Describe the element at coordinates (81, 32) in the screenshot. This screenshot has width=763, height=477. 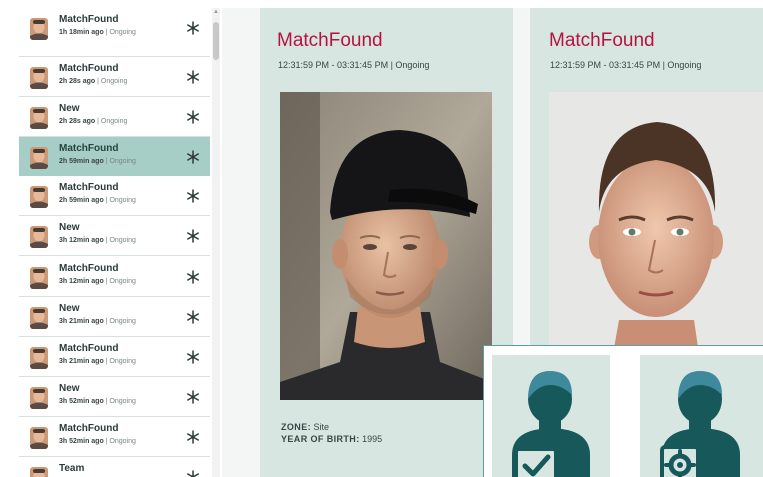
I see `event-time-ago: 1h 18min ago` at that location.